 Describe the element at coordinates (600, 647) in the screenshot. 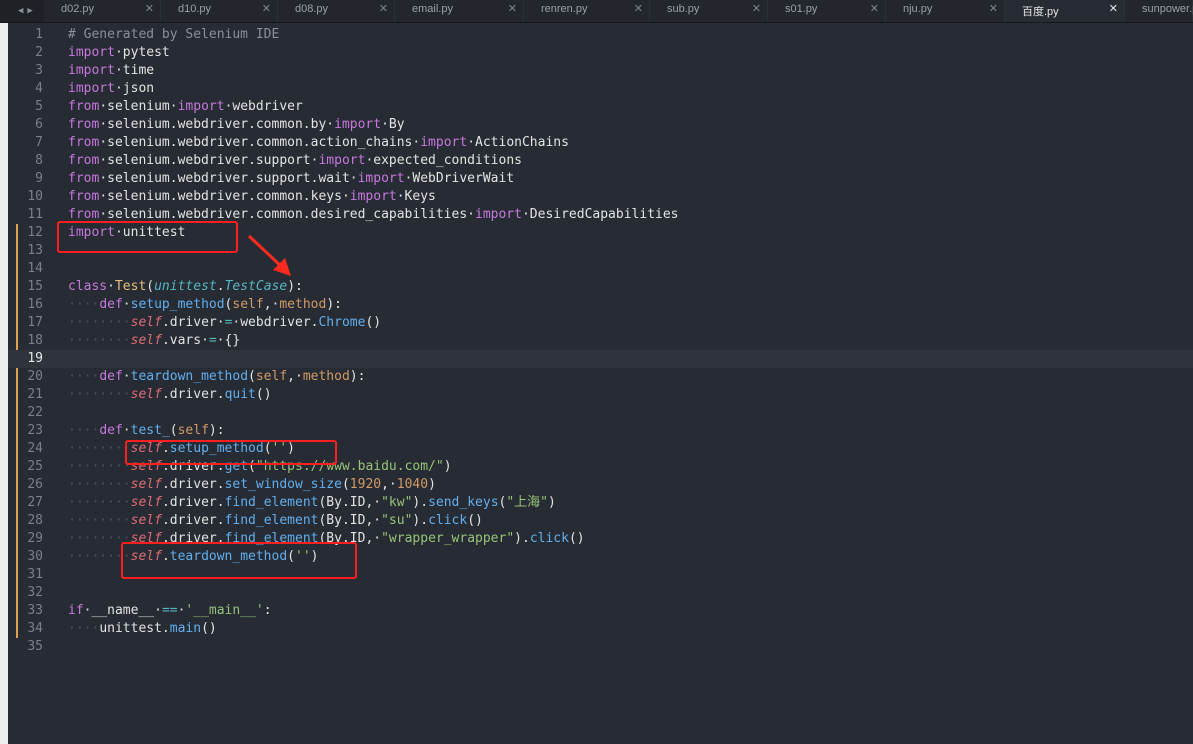

I see `code-line: 35` at that location.